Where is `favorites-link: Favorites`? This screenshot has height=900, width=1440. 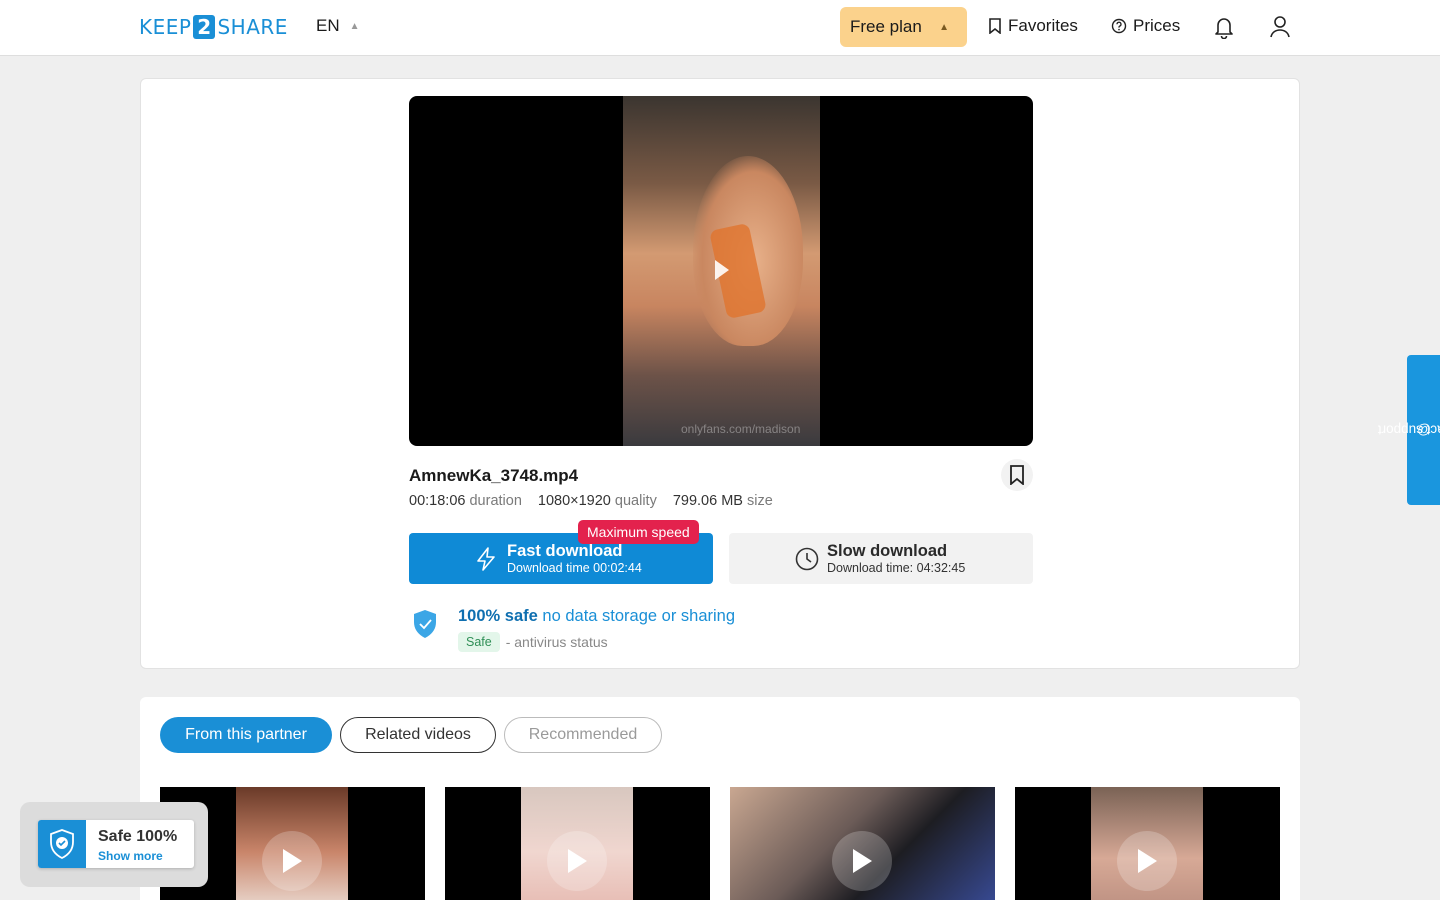
favorites-link: Favorites is located at coordinates (1033, 26).